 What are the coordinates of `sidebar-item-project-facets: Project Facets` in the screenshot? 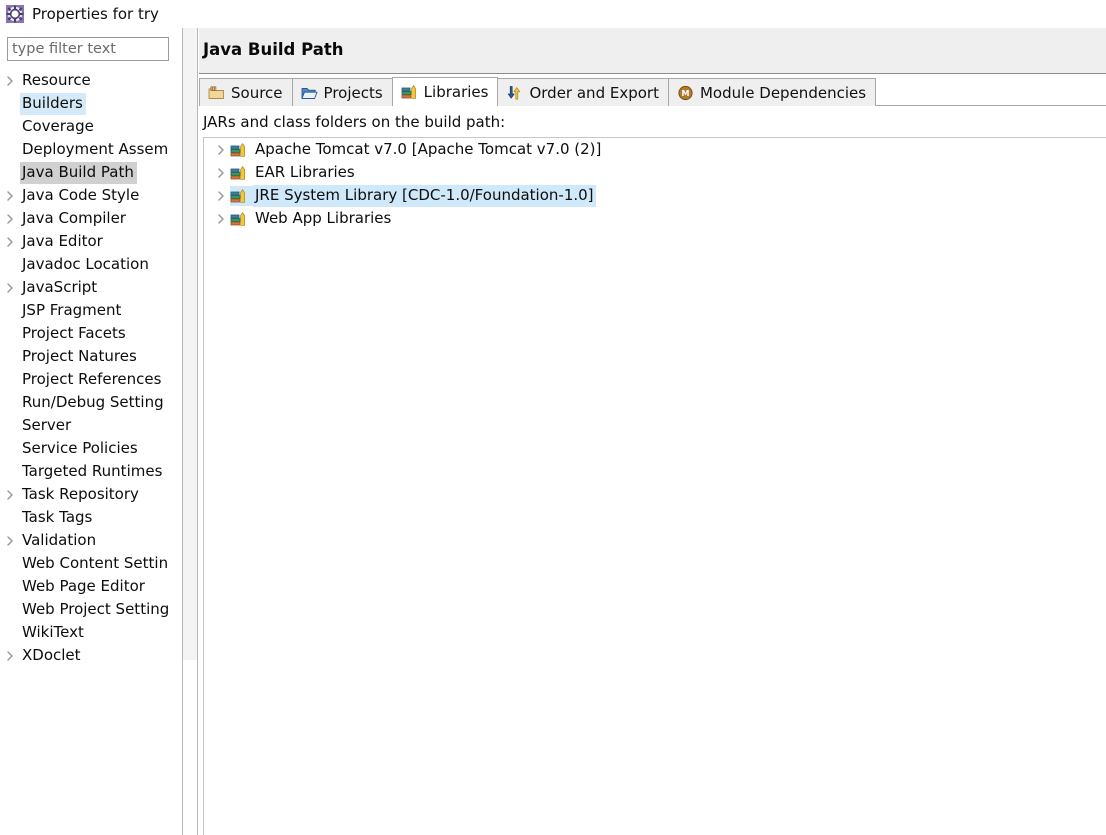 It's located at (91, 333).